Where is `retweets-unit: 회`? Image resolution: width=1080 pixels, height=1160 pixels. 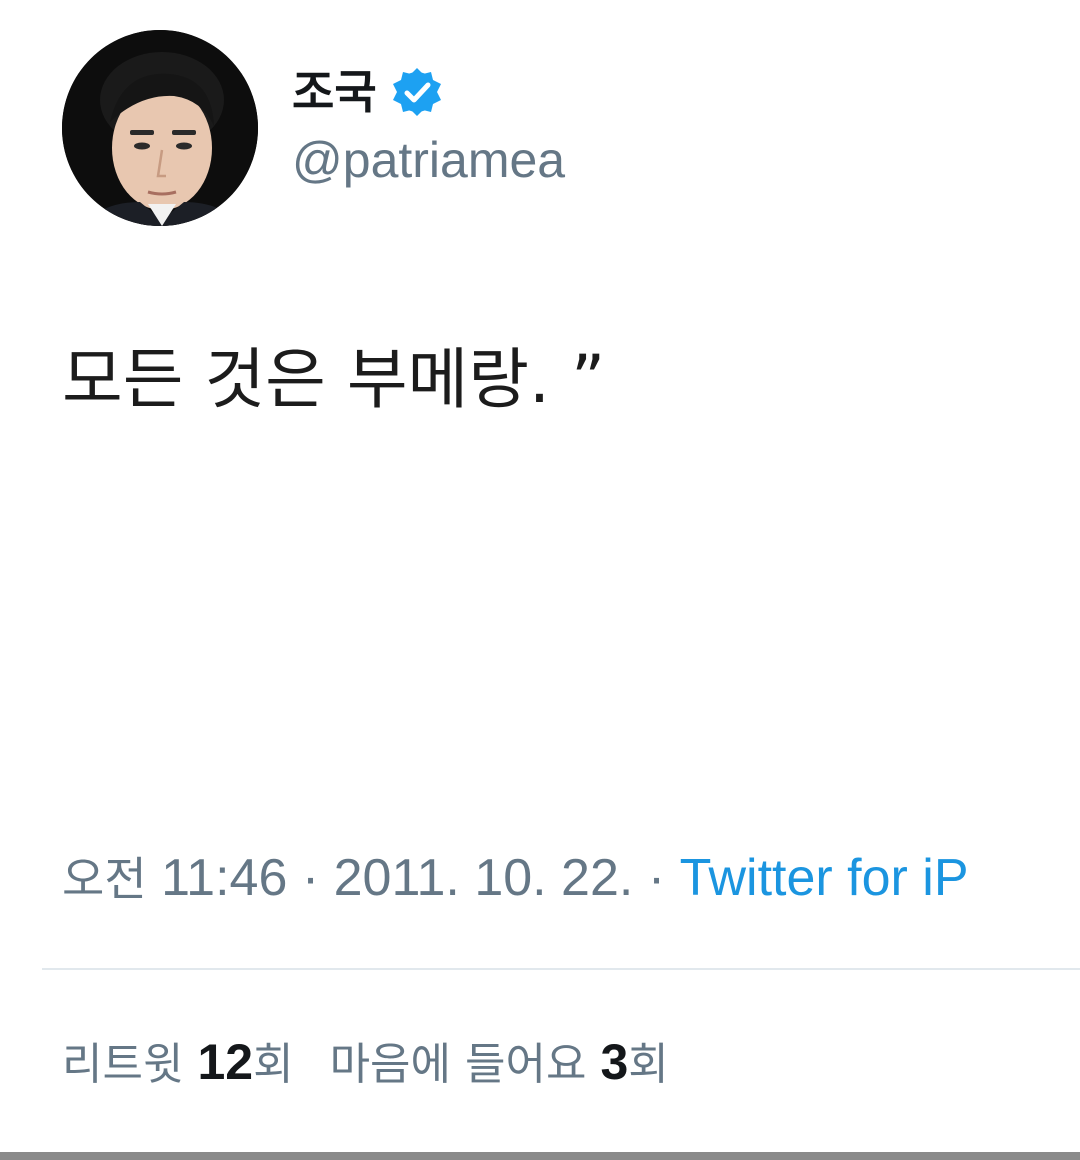 retweets-unit: 회 is located at coordinates (273, 1064).